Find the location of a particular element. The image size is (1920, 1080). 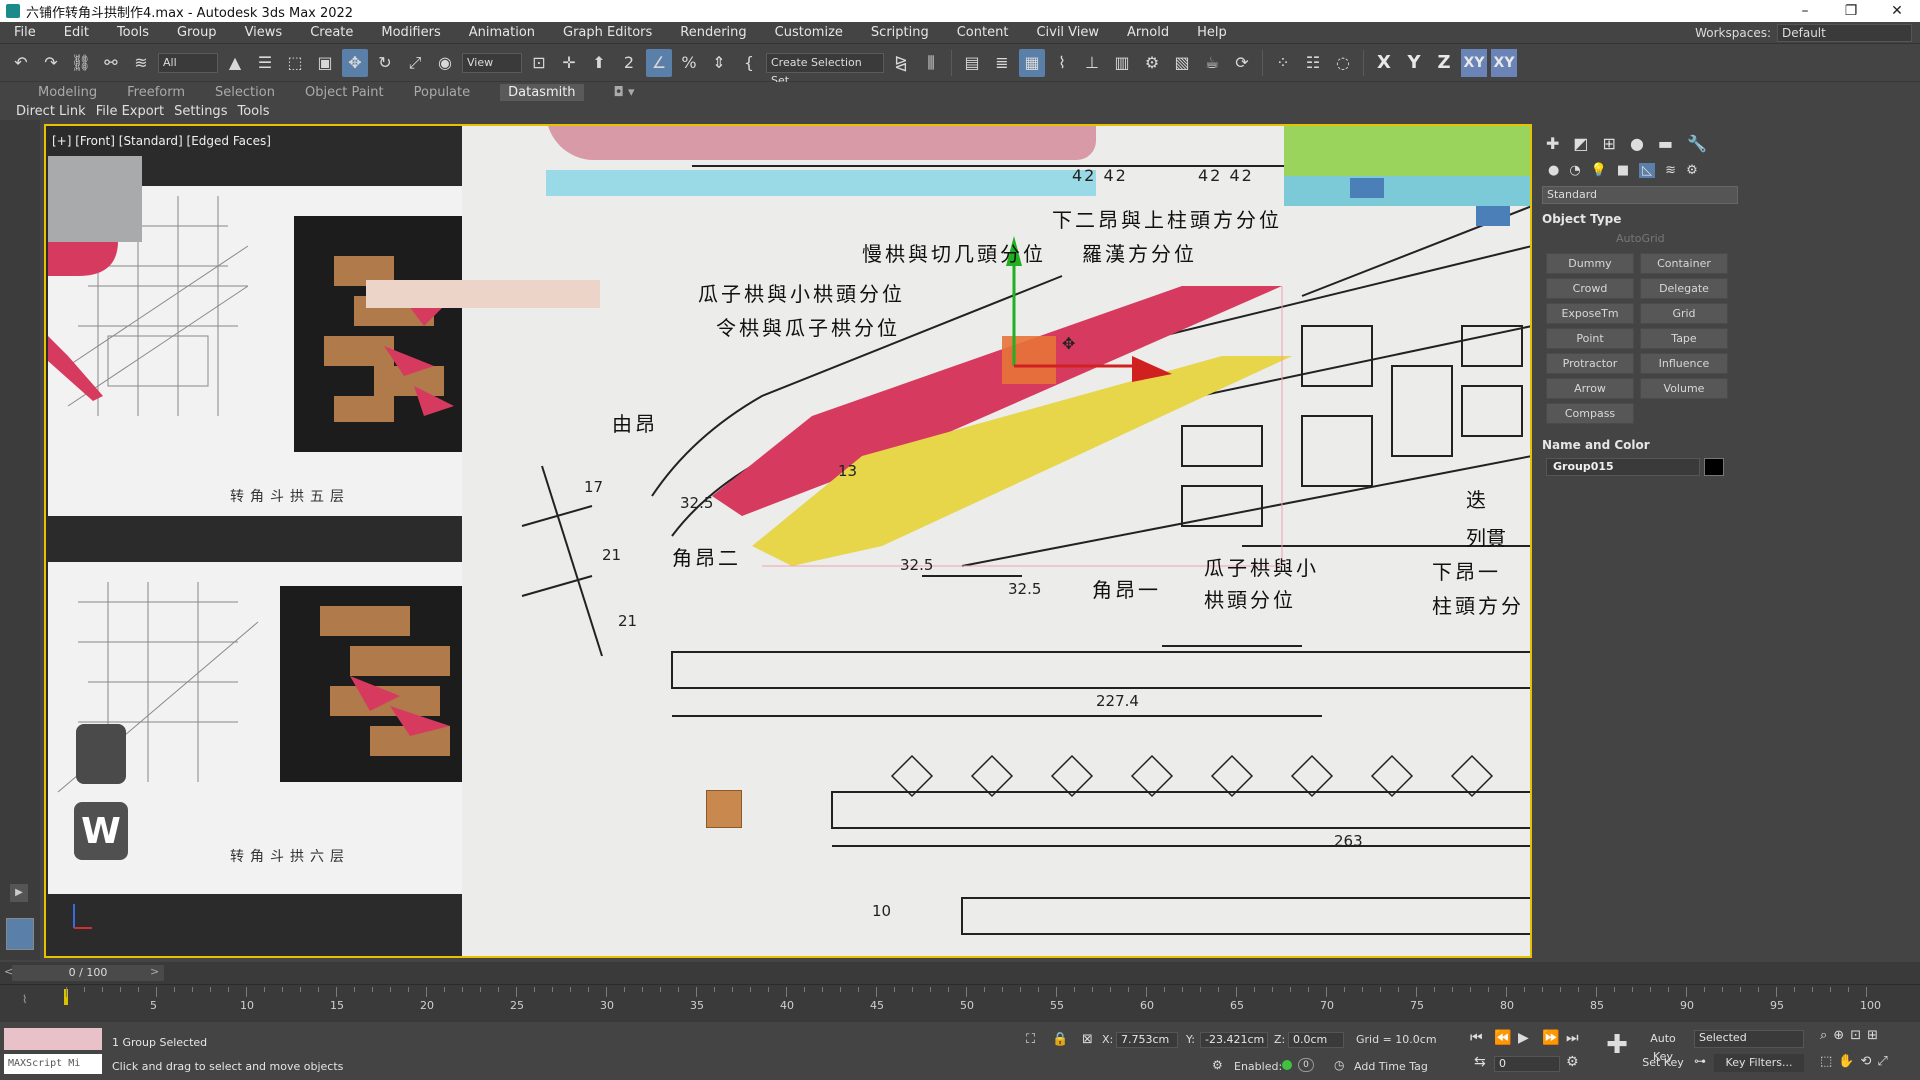

motion-tab-icon: ● is located at coordinates (1637, 143).